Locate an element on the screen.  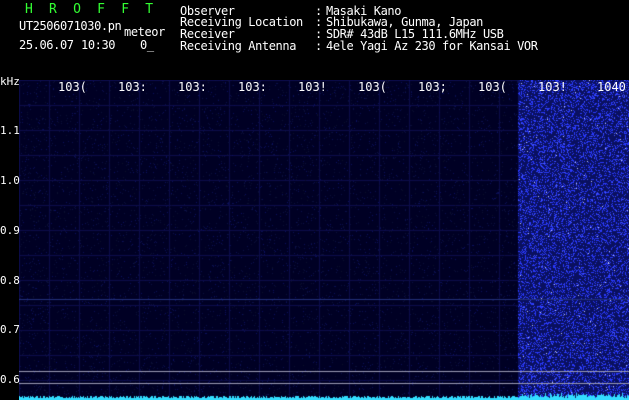
record-count: 0_ is located at coordinates (147, 45).